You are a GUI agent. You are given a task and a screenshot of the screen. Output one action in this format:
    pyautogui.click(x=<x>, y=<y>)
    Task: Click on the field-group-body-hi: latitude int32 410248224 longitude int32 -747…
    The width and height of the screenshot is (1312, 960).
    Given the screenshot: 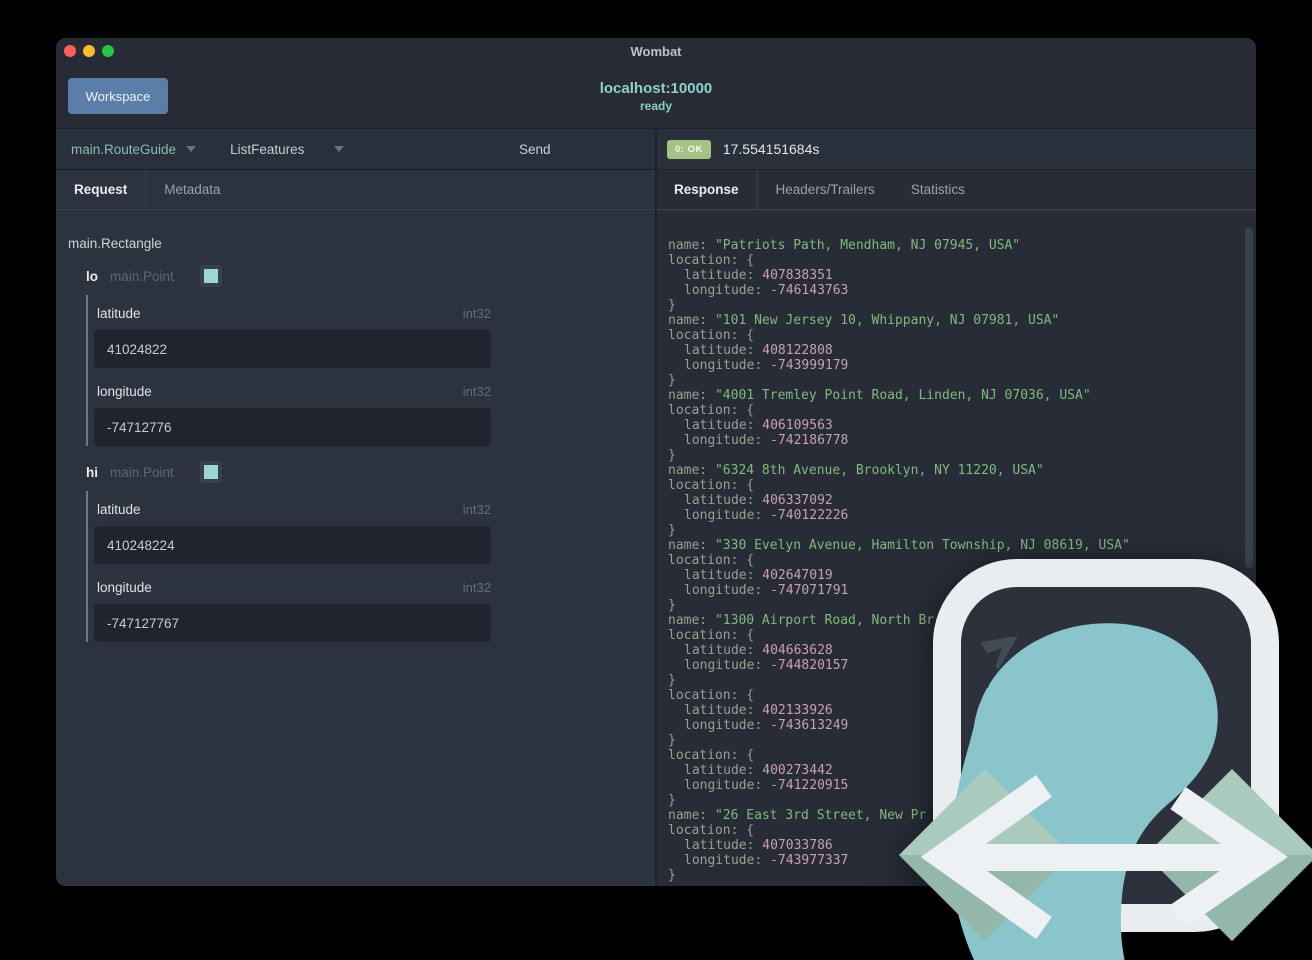 What is the action you would take?
    pyautogui.click(x=300, y=566)
    